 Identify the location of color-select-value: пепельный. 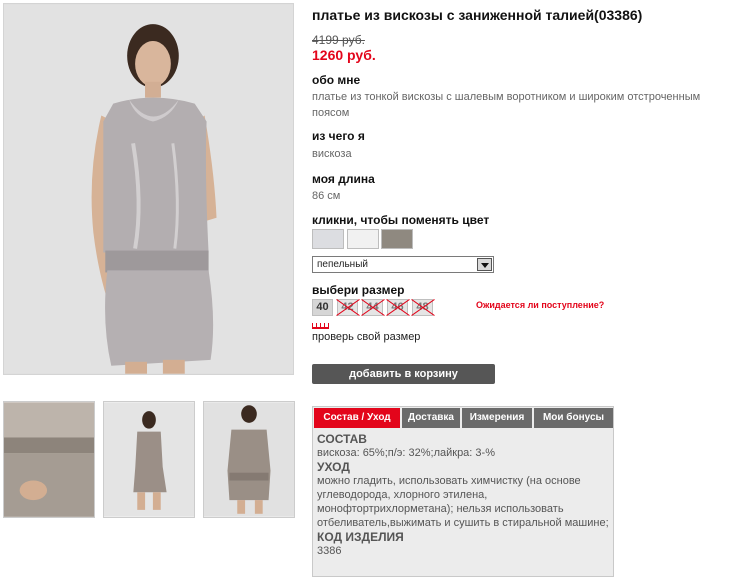
(342, 264).